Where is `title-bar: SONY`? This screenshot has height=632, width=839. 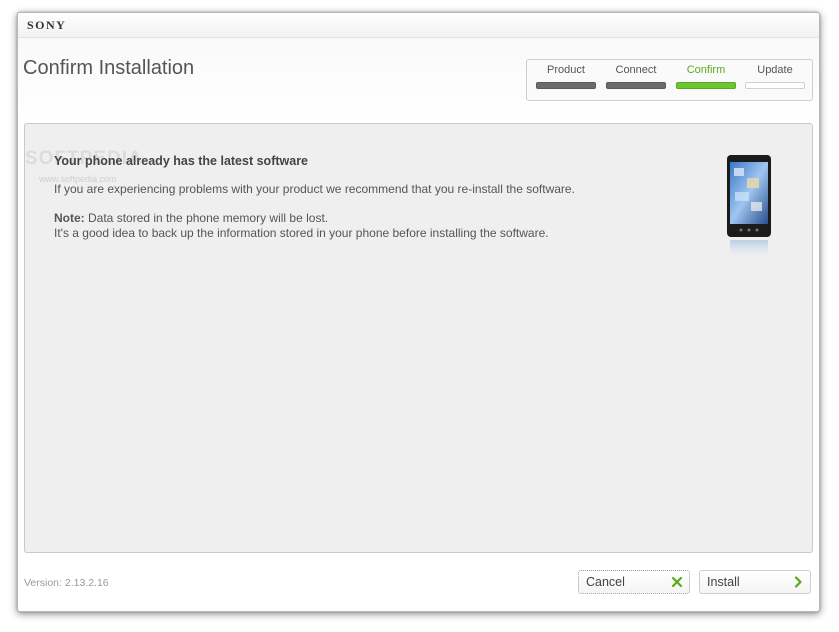
title-bar: SONY is located at coordinates (418, 25).